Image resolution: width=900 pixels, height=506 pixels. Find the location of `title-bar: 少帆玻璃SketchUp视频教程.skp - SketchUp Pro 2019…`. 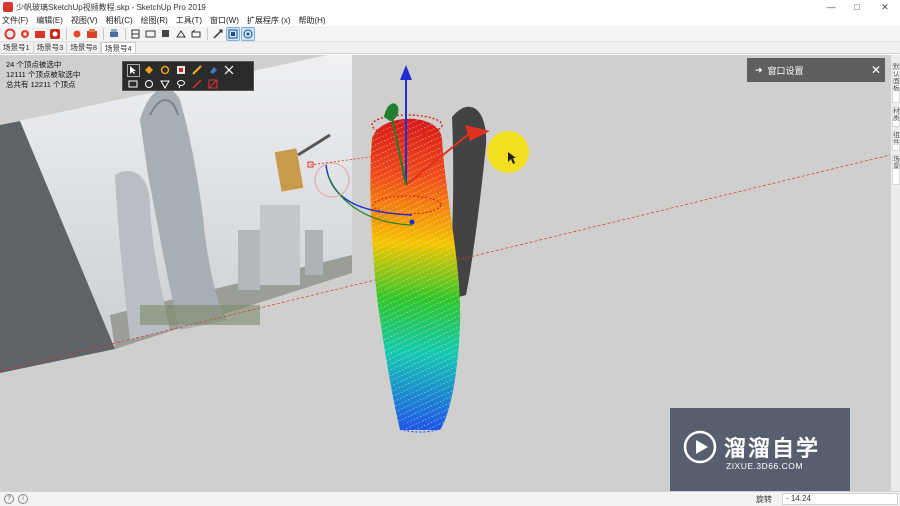

title-bar: 少帆玻璃SketchUp视频教程.skp - SketchUp Pro 2019… is located at coordinates (450, 7).